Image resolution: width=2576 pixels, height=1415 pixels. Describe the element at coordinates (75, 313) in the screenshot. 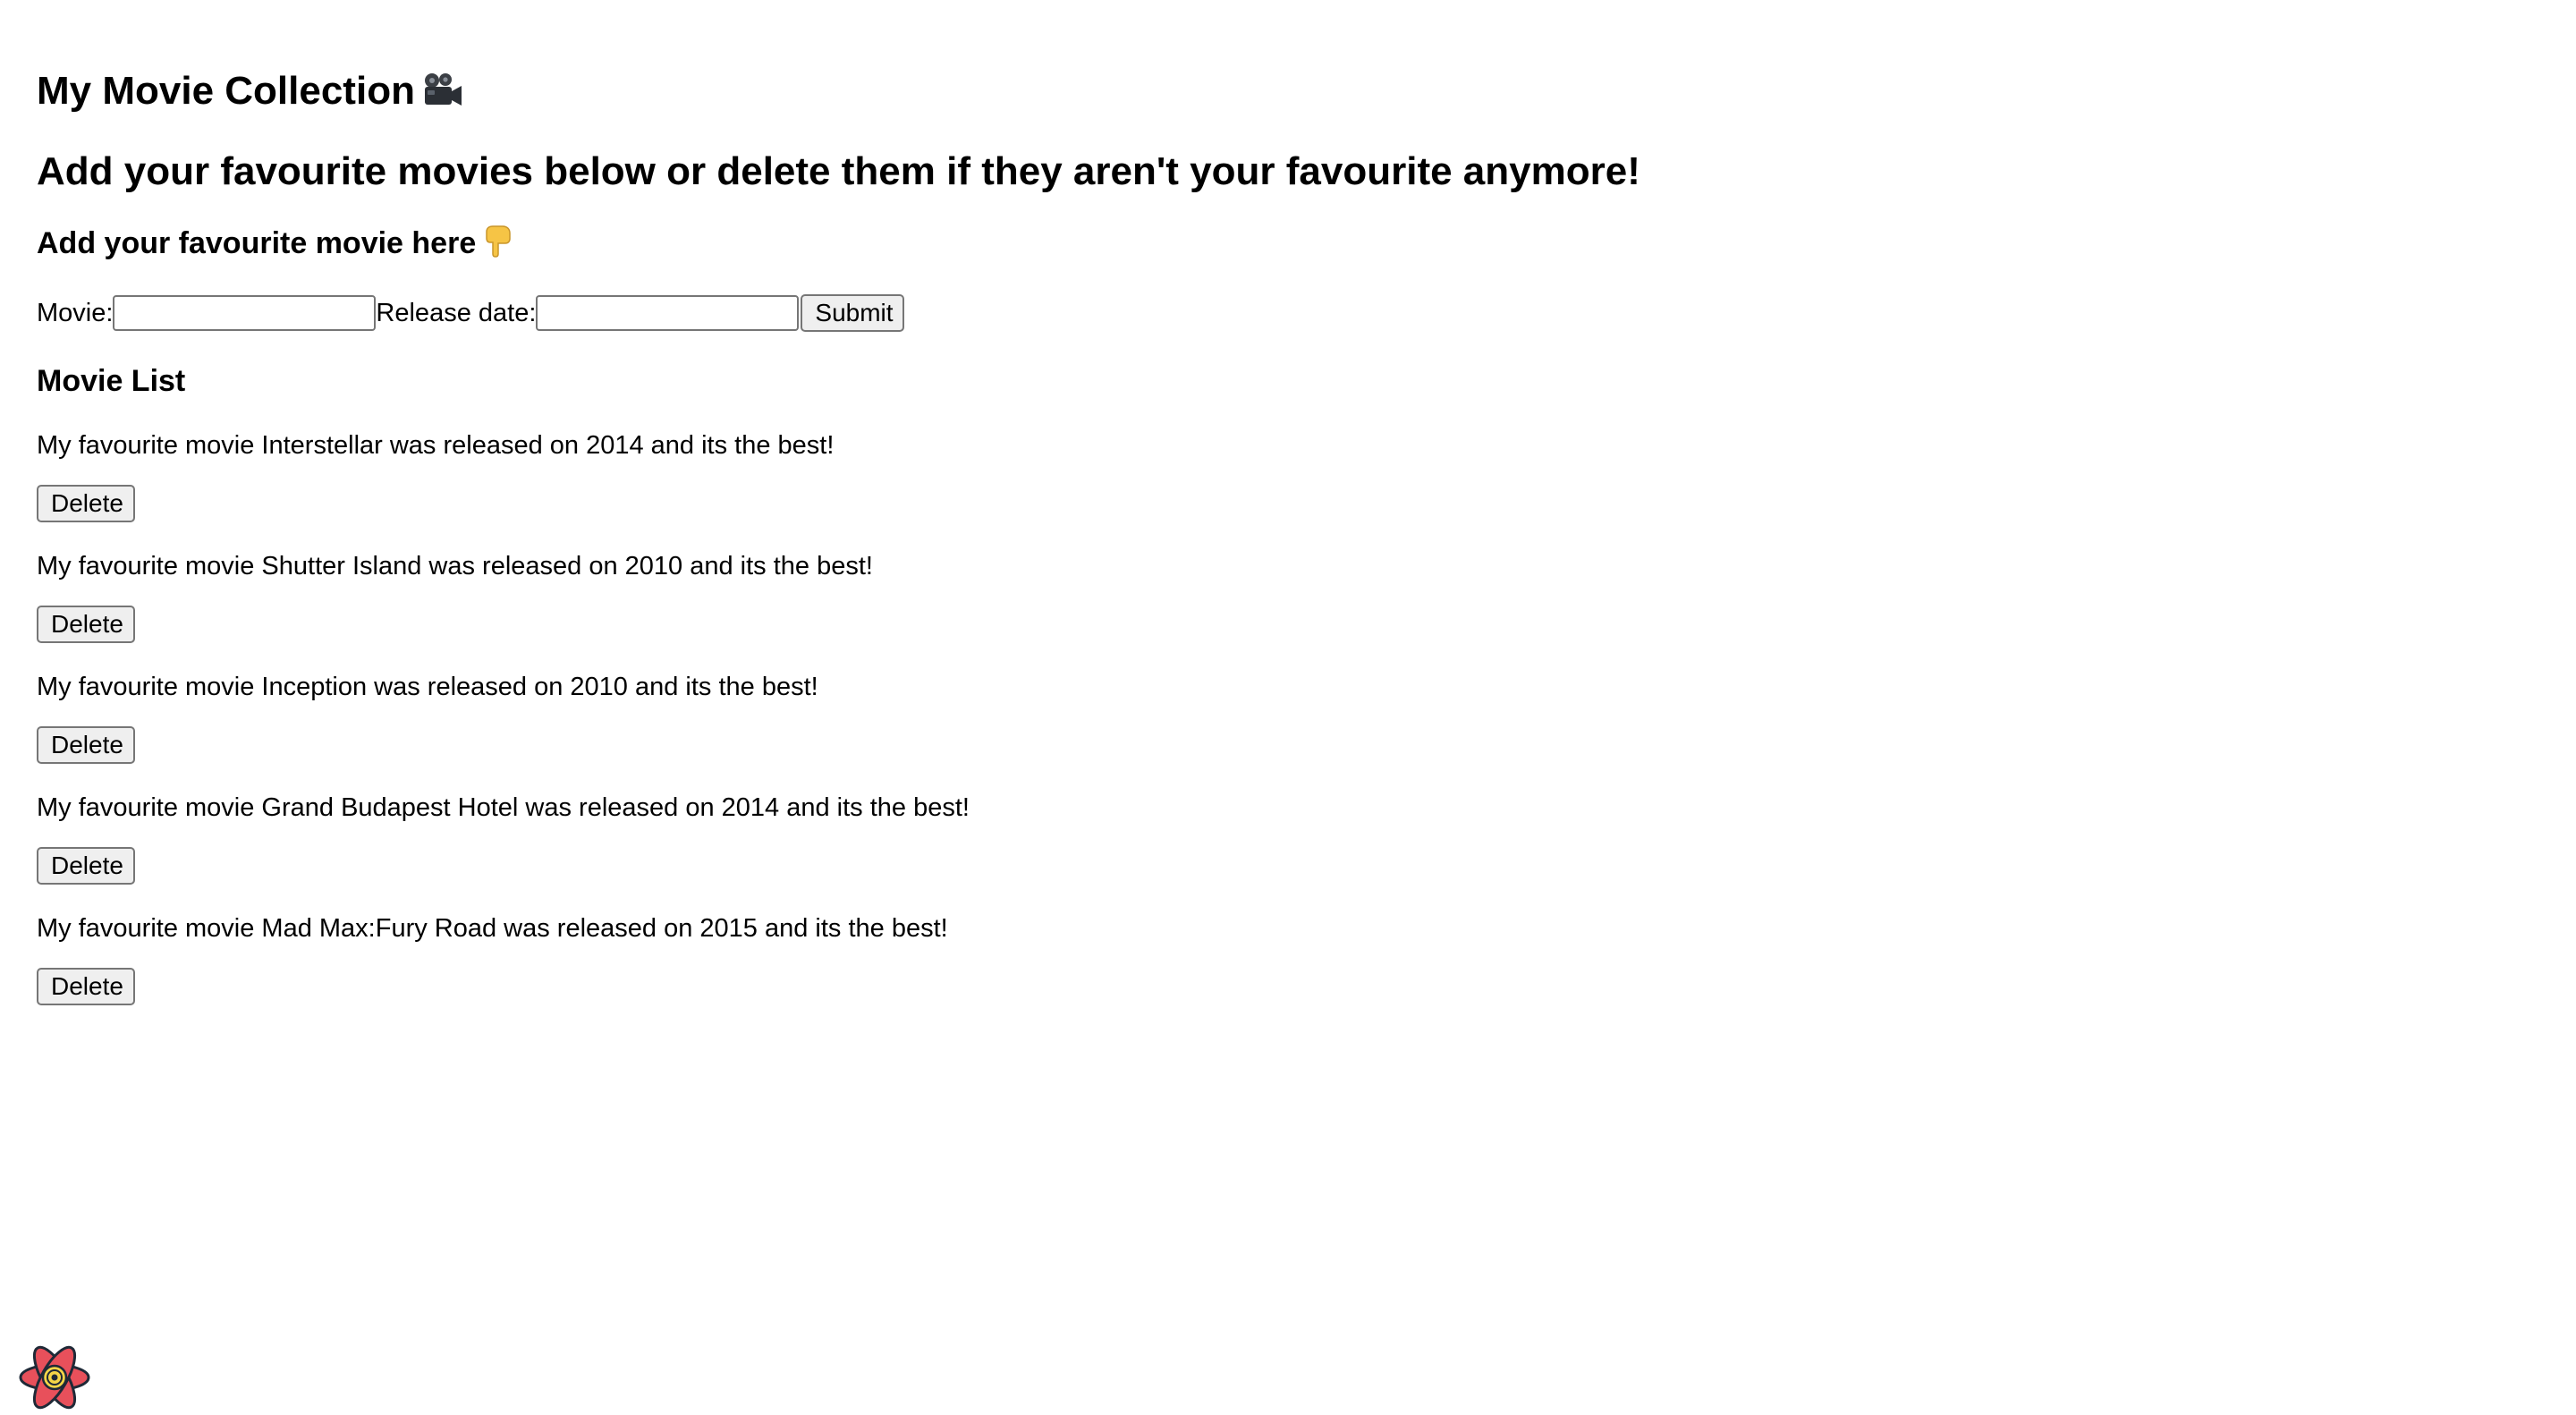

I see `movie-label: Movie:` at that location.